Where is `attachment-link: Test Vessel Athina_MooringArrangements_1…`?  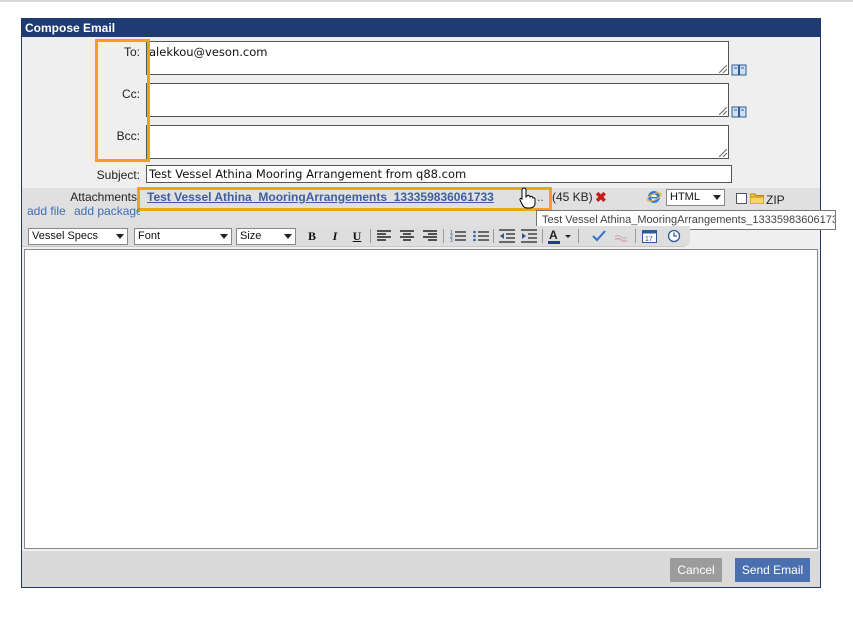
attachment-link: Test Vessel Athina_MooringArrangements_1… is located at coordinates (320, 197).